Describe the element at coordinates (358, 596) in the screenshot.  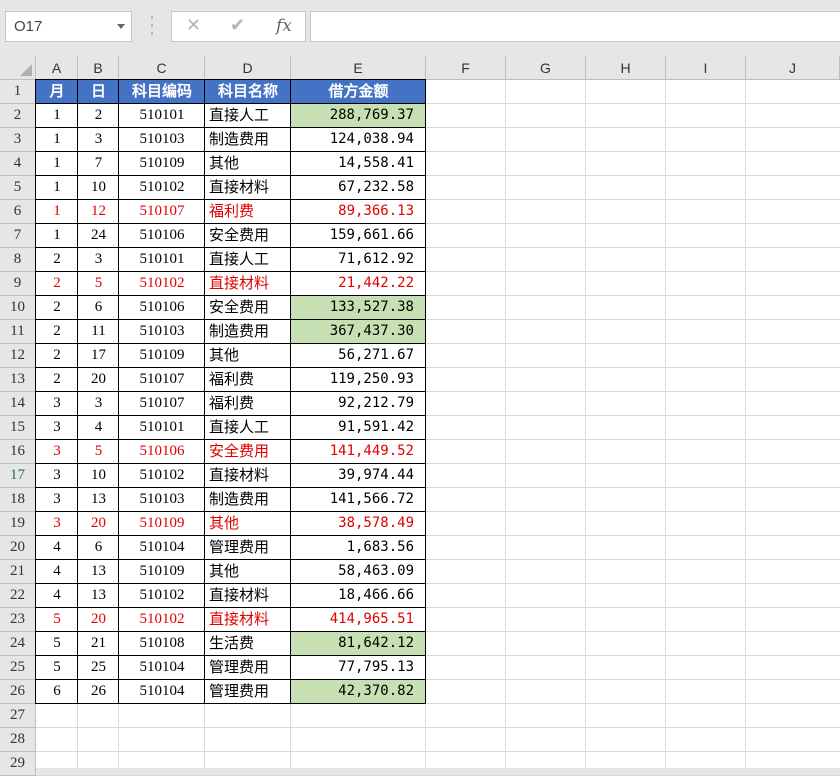
I see `cell-debit-amount: 18,466.66` at that location.